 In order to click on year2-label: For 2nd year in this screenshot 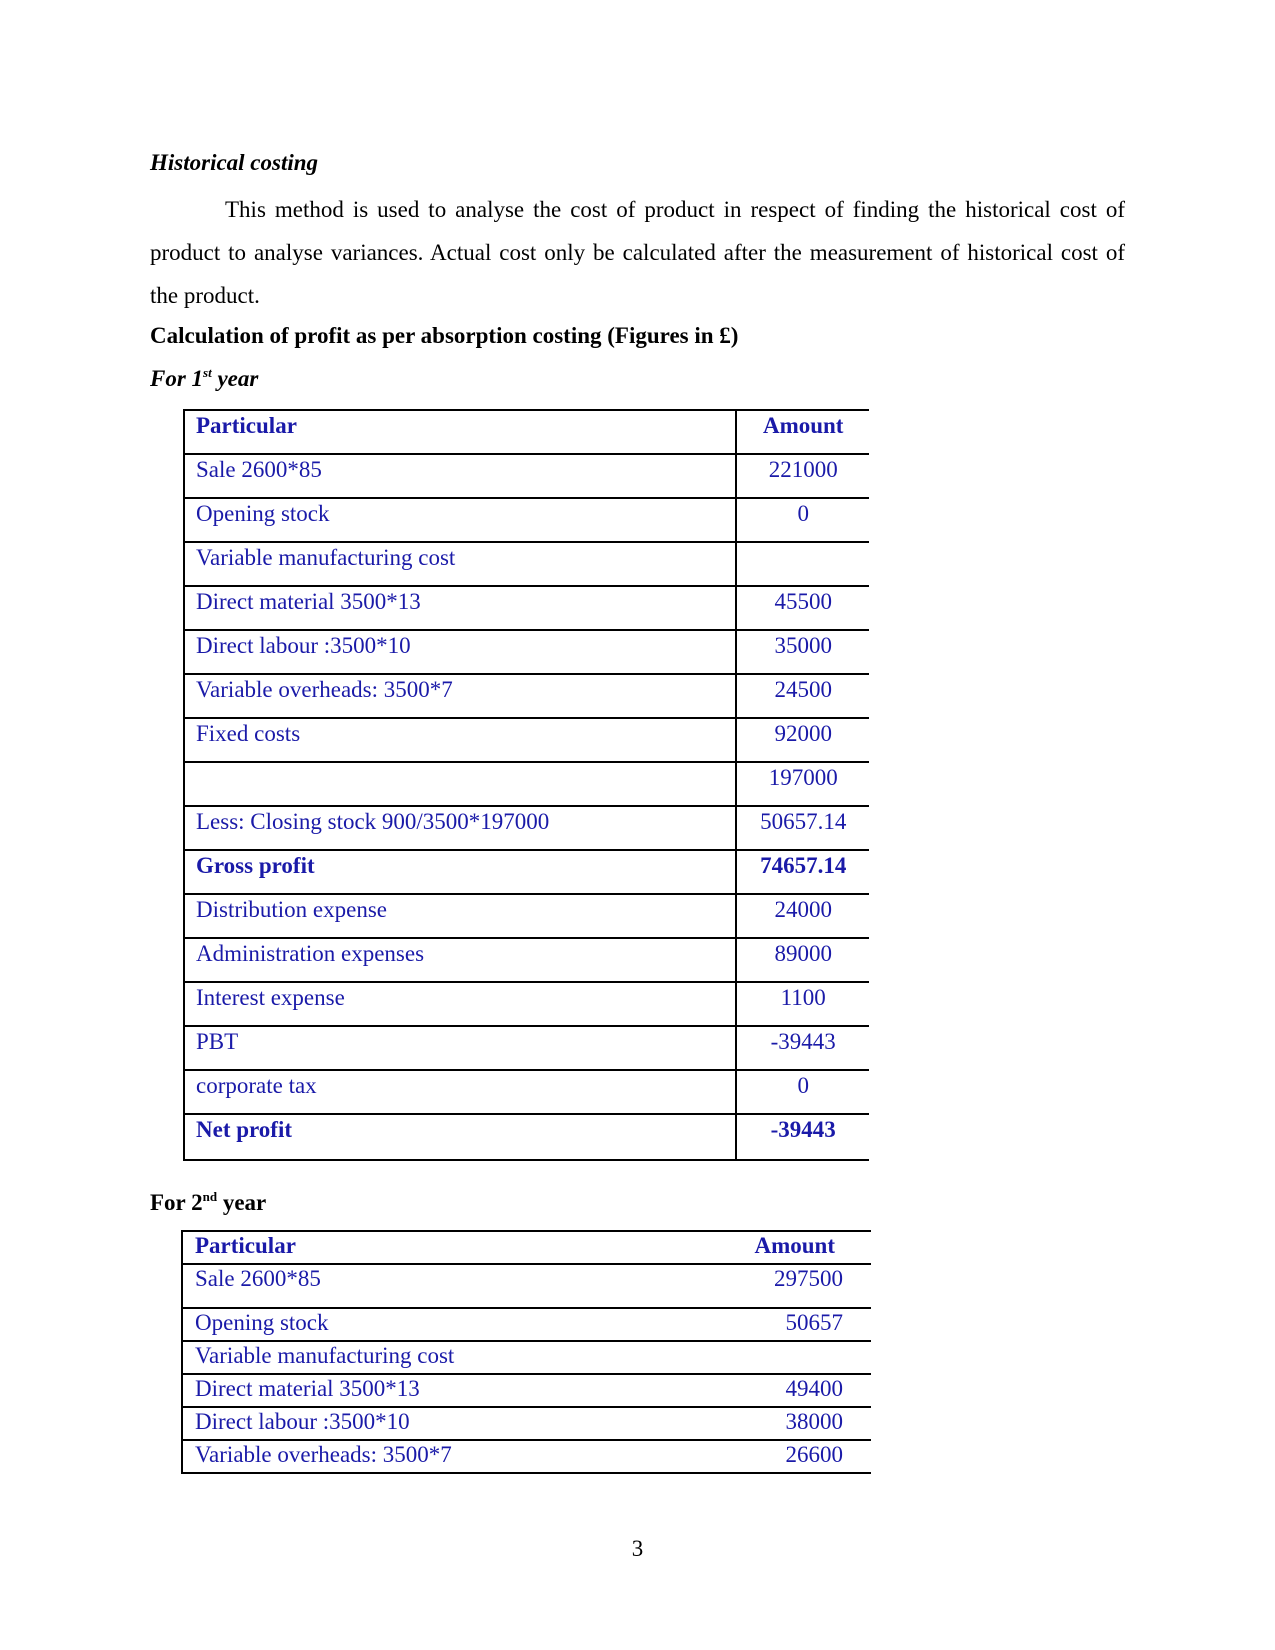, I will do `click(208, 1203)`.